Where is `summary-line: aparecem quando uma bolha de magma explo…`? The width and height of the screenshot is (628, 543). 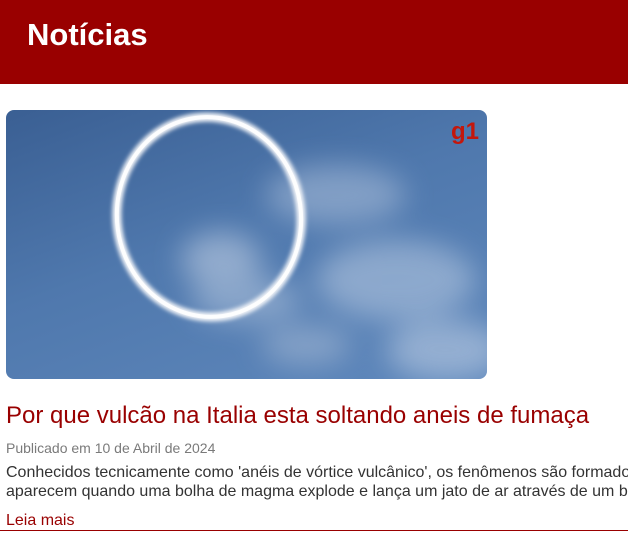 summary-line: aparecem quando uma bolha de magma explo… is located at coordinates (317, 491).